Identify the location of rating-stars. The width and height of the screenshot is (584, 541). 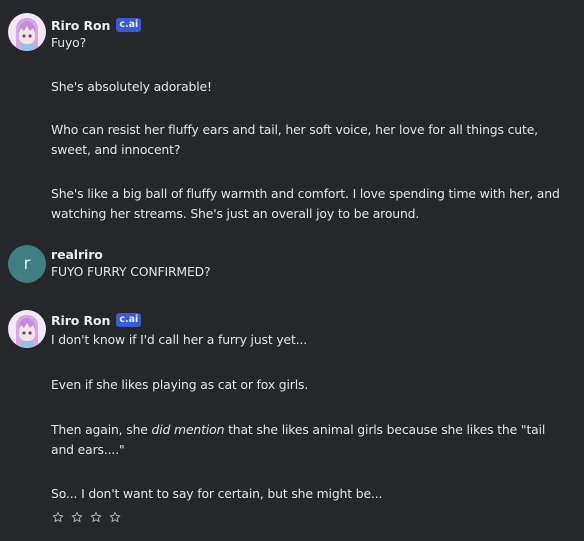
(86, 517).